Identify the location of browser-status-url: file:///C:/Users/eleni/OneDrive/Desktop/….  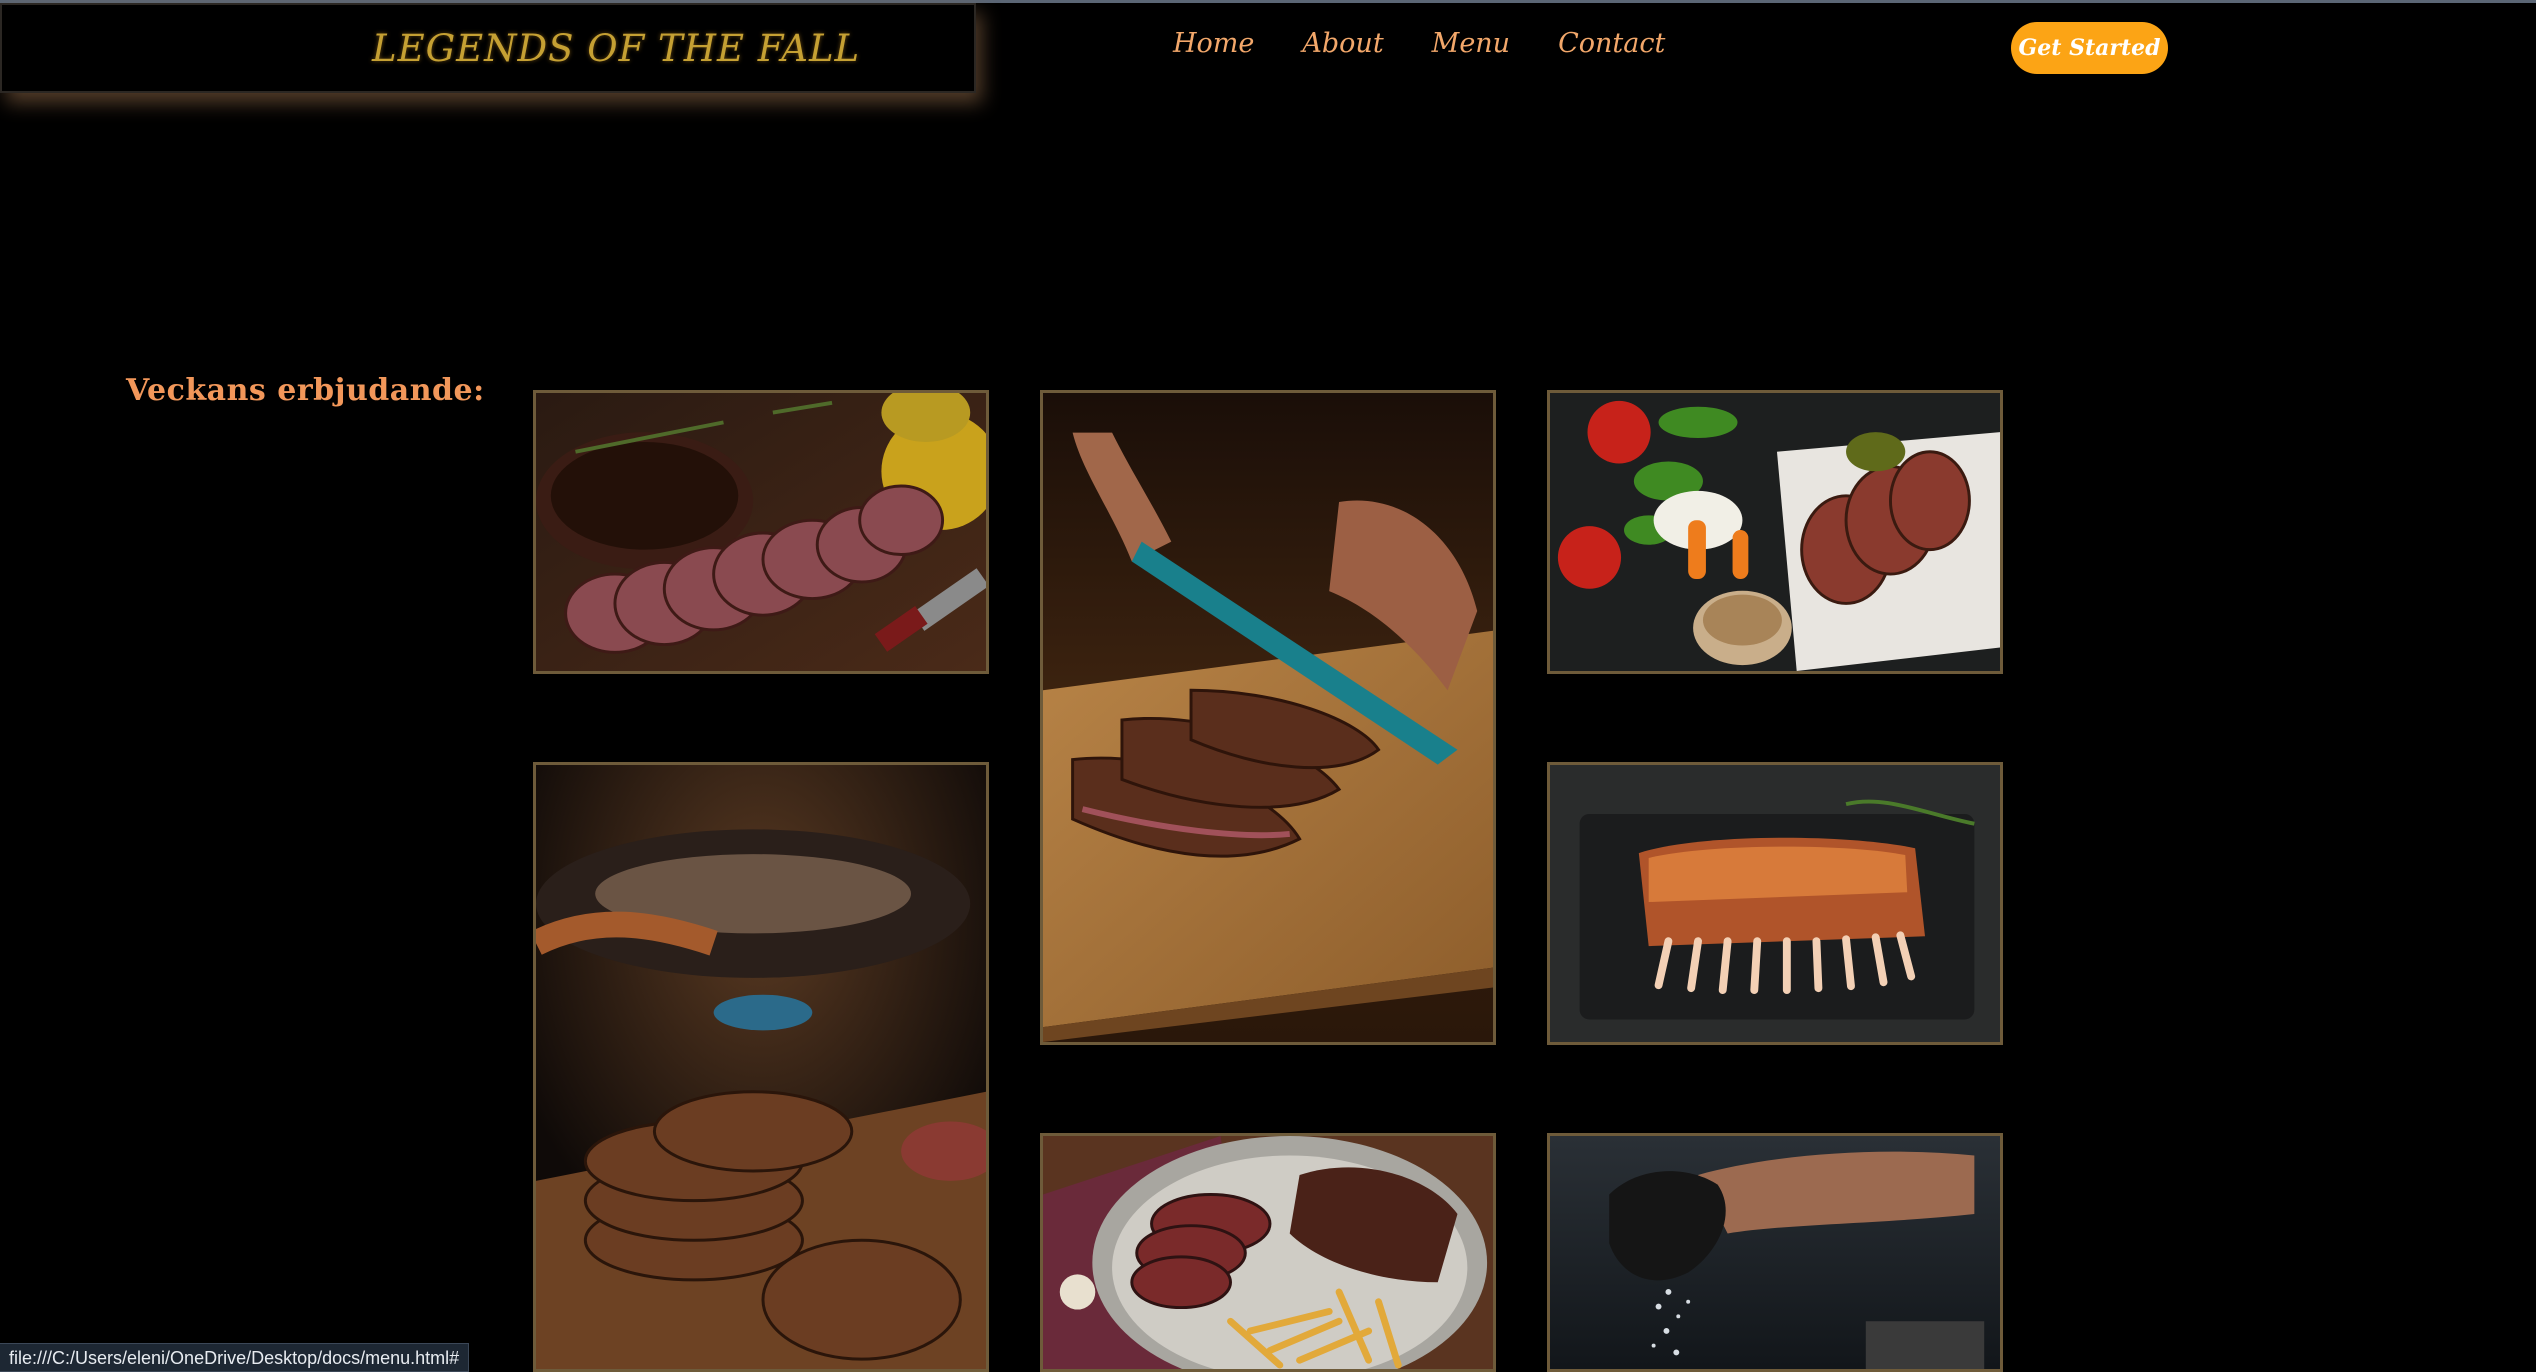
(235, 1357).